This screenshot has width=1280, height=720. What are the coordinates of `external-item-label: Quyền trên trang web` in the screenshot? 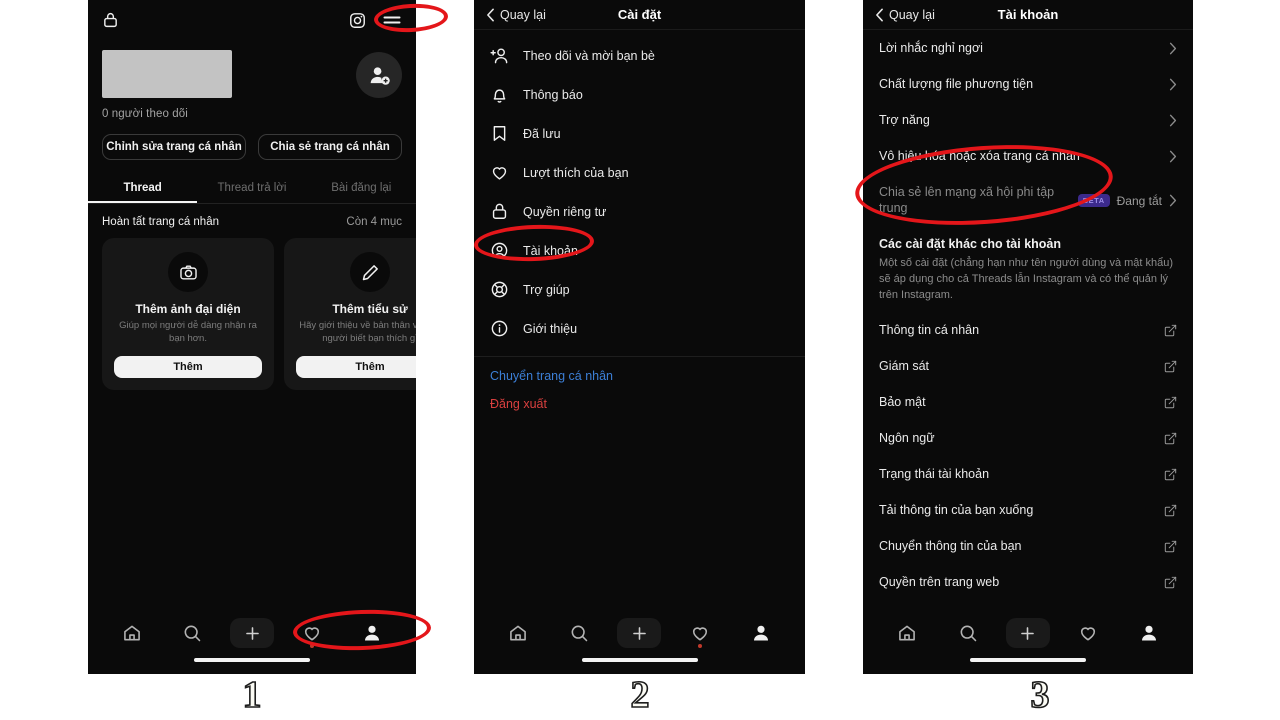 It's located at (939, 582).